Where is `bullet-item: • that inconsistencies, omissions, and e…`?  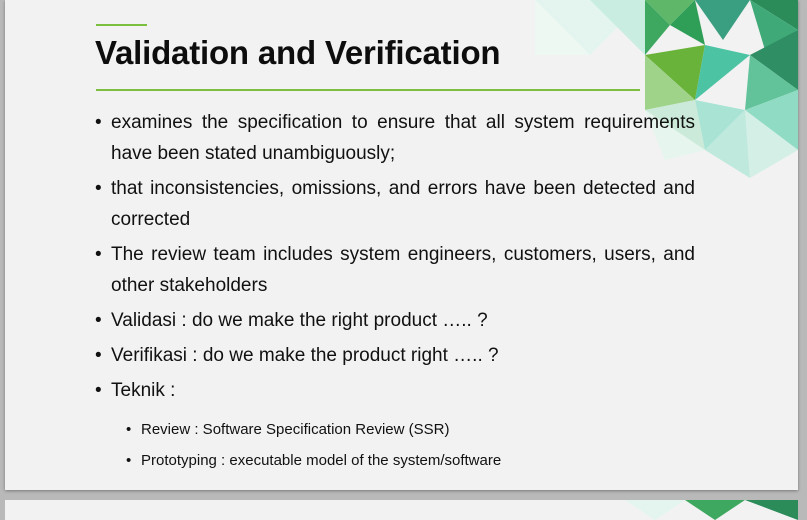 bullet-item: • that inconsistencies, omissions, and e… is located at coordinates (395, 204).